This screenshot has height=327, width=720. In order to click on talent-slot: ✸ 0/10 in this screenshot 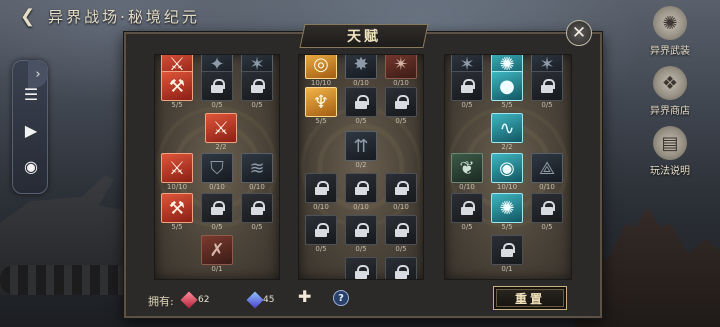, I will do `click(361, 71)`.